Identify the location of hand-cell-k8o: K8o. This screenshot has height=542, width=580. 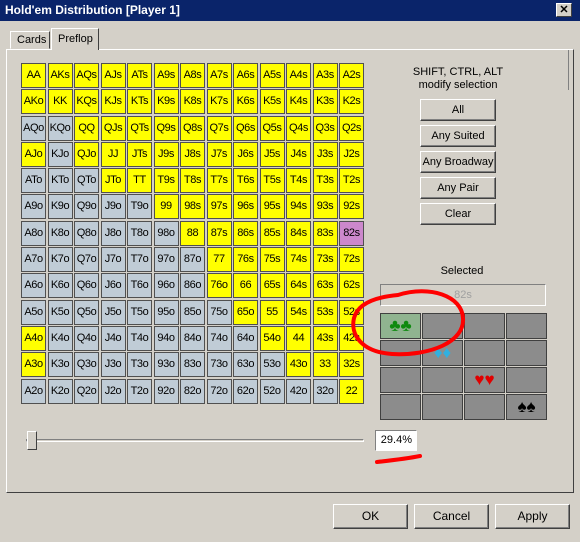
(60, 233).